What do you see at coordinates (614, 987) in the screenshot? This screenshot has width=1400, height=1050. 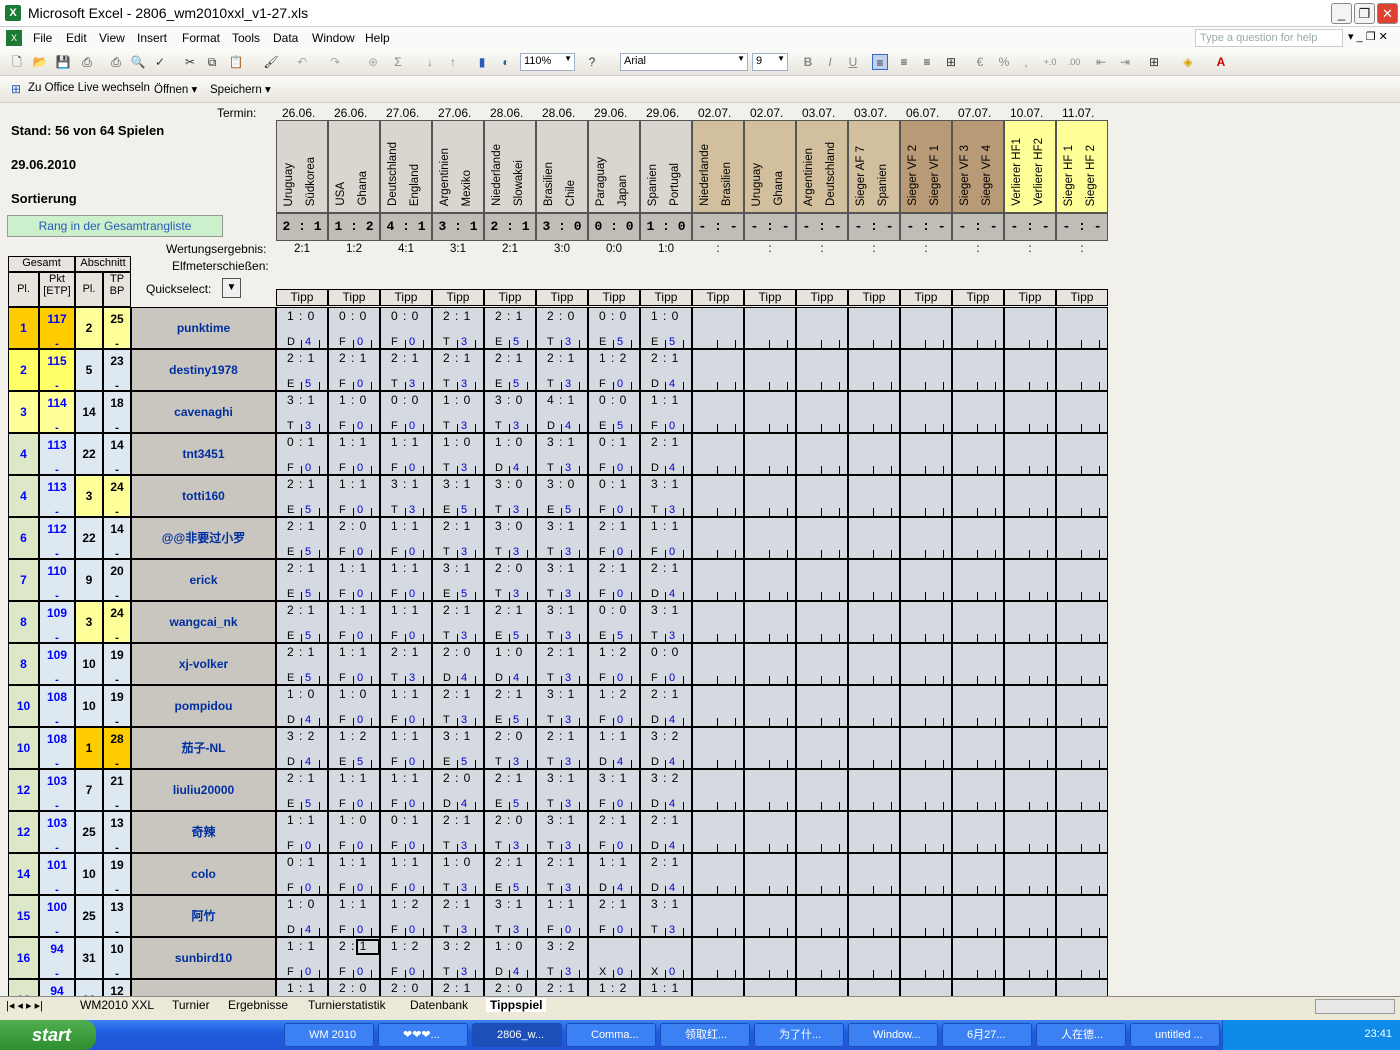 I see `tip-cell: 1 : 2` at bounding box center [614, 987].